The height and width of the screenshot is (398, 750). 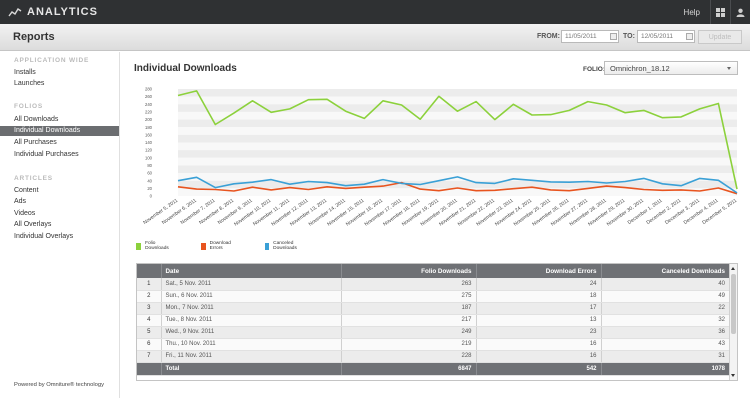 I want to click on sidebar-item-launches: Launches, so click(x=59, y=84).